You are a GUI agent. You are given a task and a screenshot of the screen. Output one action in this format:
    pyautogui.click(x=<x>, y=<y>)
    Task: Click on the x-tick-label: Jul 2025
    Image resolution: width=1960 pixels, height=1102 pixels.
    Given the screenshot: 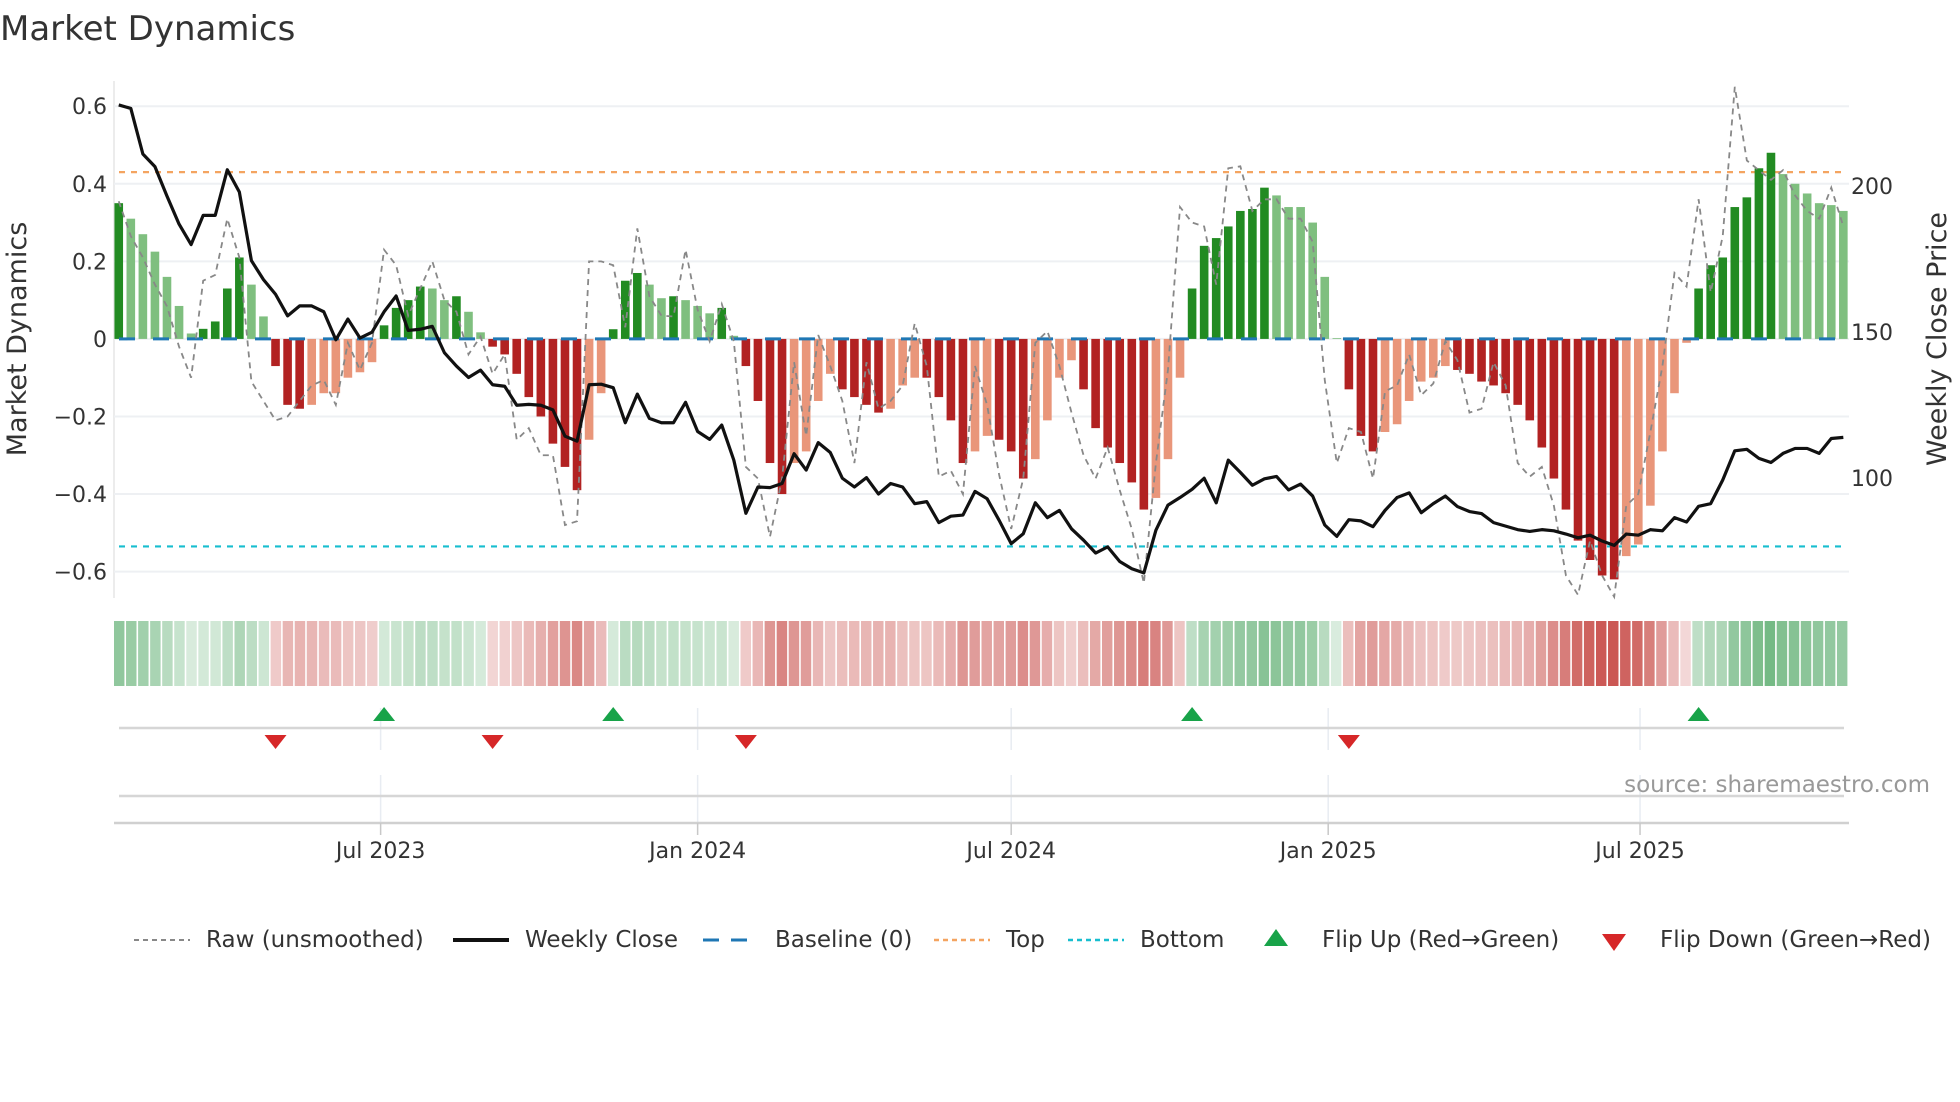 What is the action you would take?
    pyautogui.click(x=1639, y=851)
    